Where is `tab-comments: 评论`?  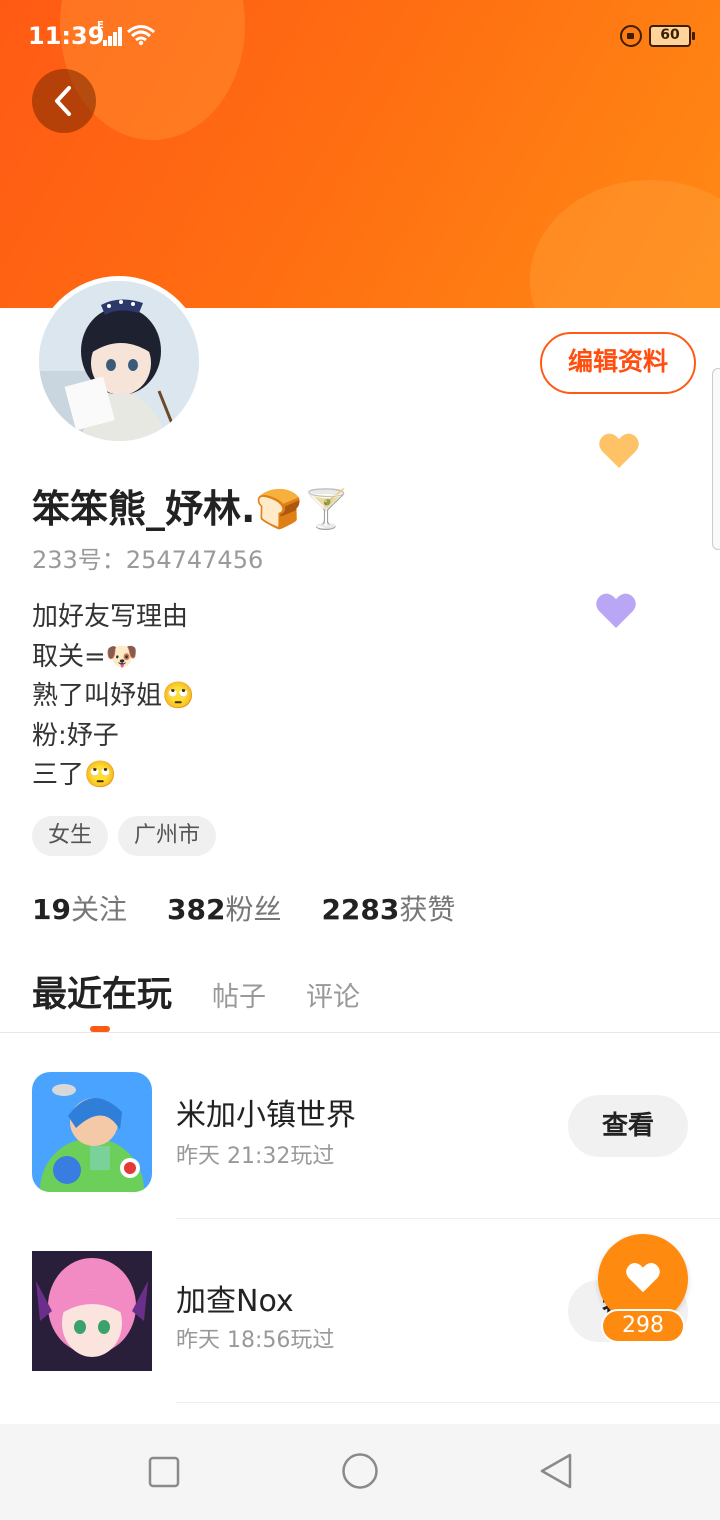
tab-comments: 评论 is located at coordinates (333, 994).